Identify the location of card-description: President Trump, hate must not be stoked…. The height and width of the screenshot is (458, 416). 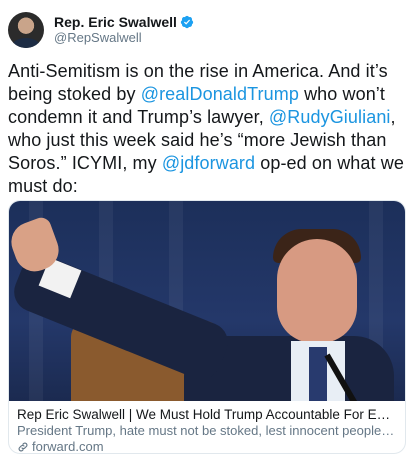
(207, 430).